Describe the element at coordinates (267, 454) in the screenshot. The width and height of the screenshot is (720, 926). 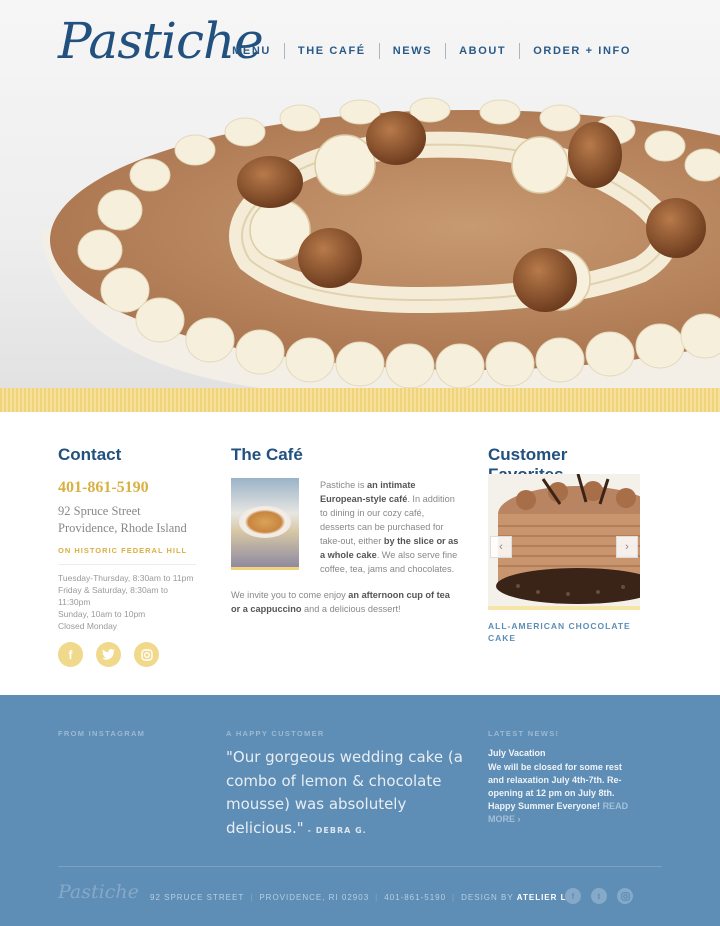
I see `cafe-title: The Café` at that location.